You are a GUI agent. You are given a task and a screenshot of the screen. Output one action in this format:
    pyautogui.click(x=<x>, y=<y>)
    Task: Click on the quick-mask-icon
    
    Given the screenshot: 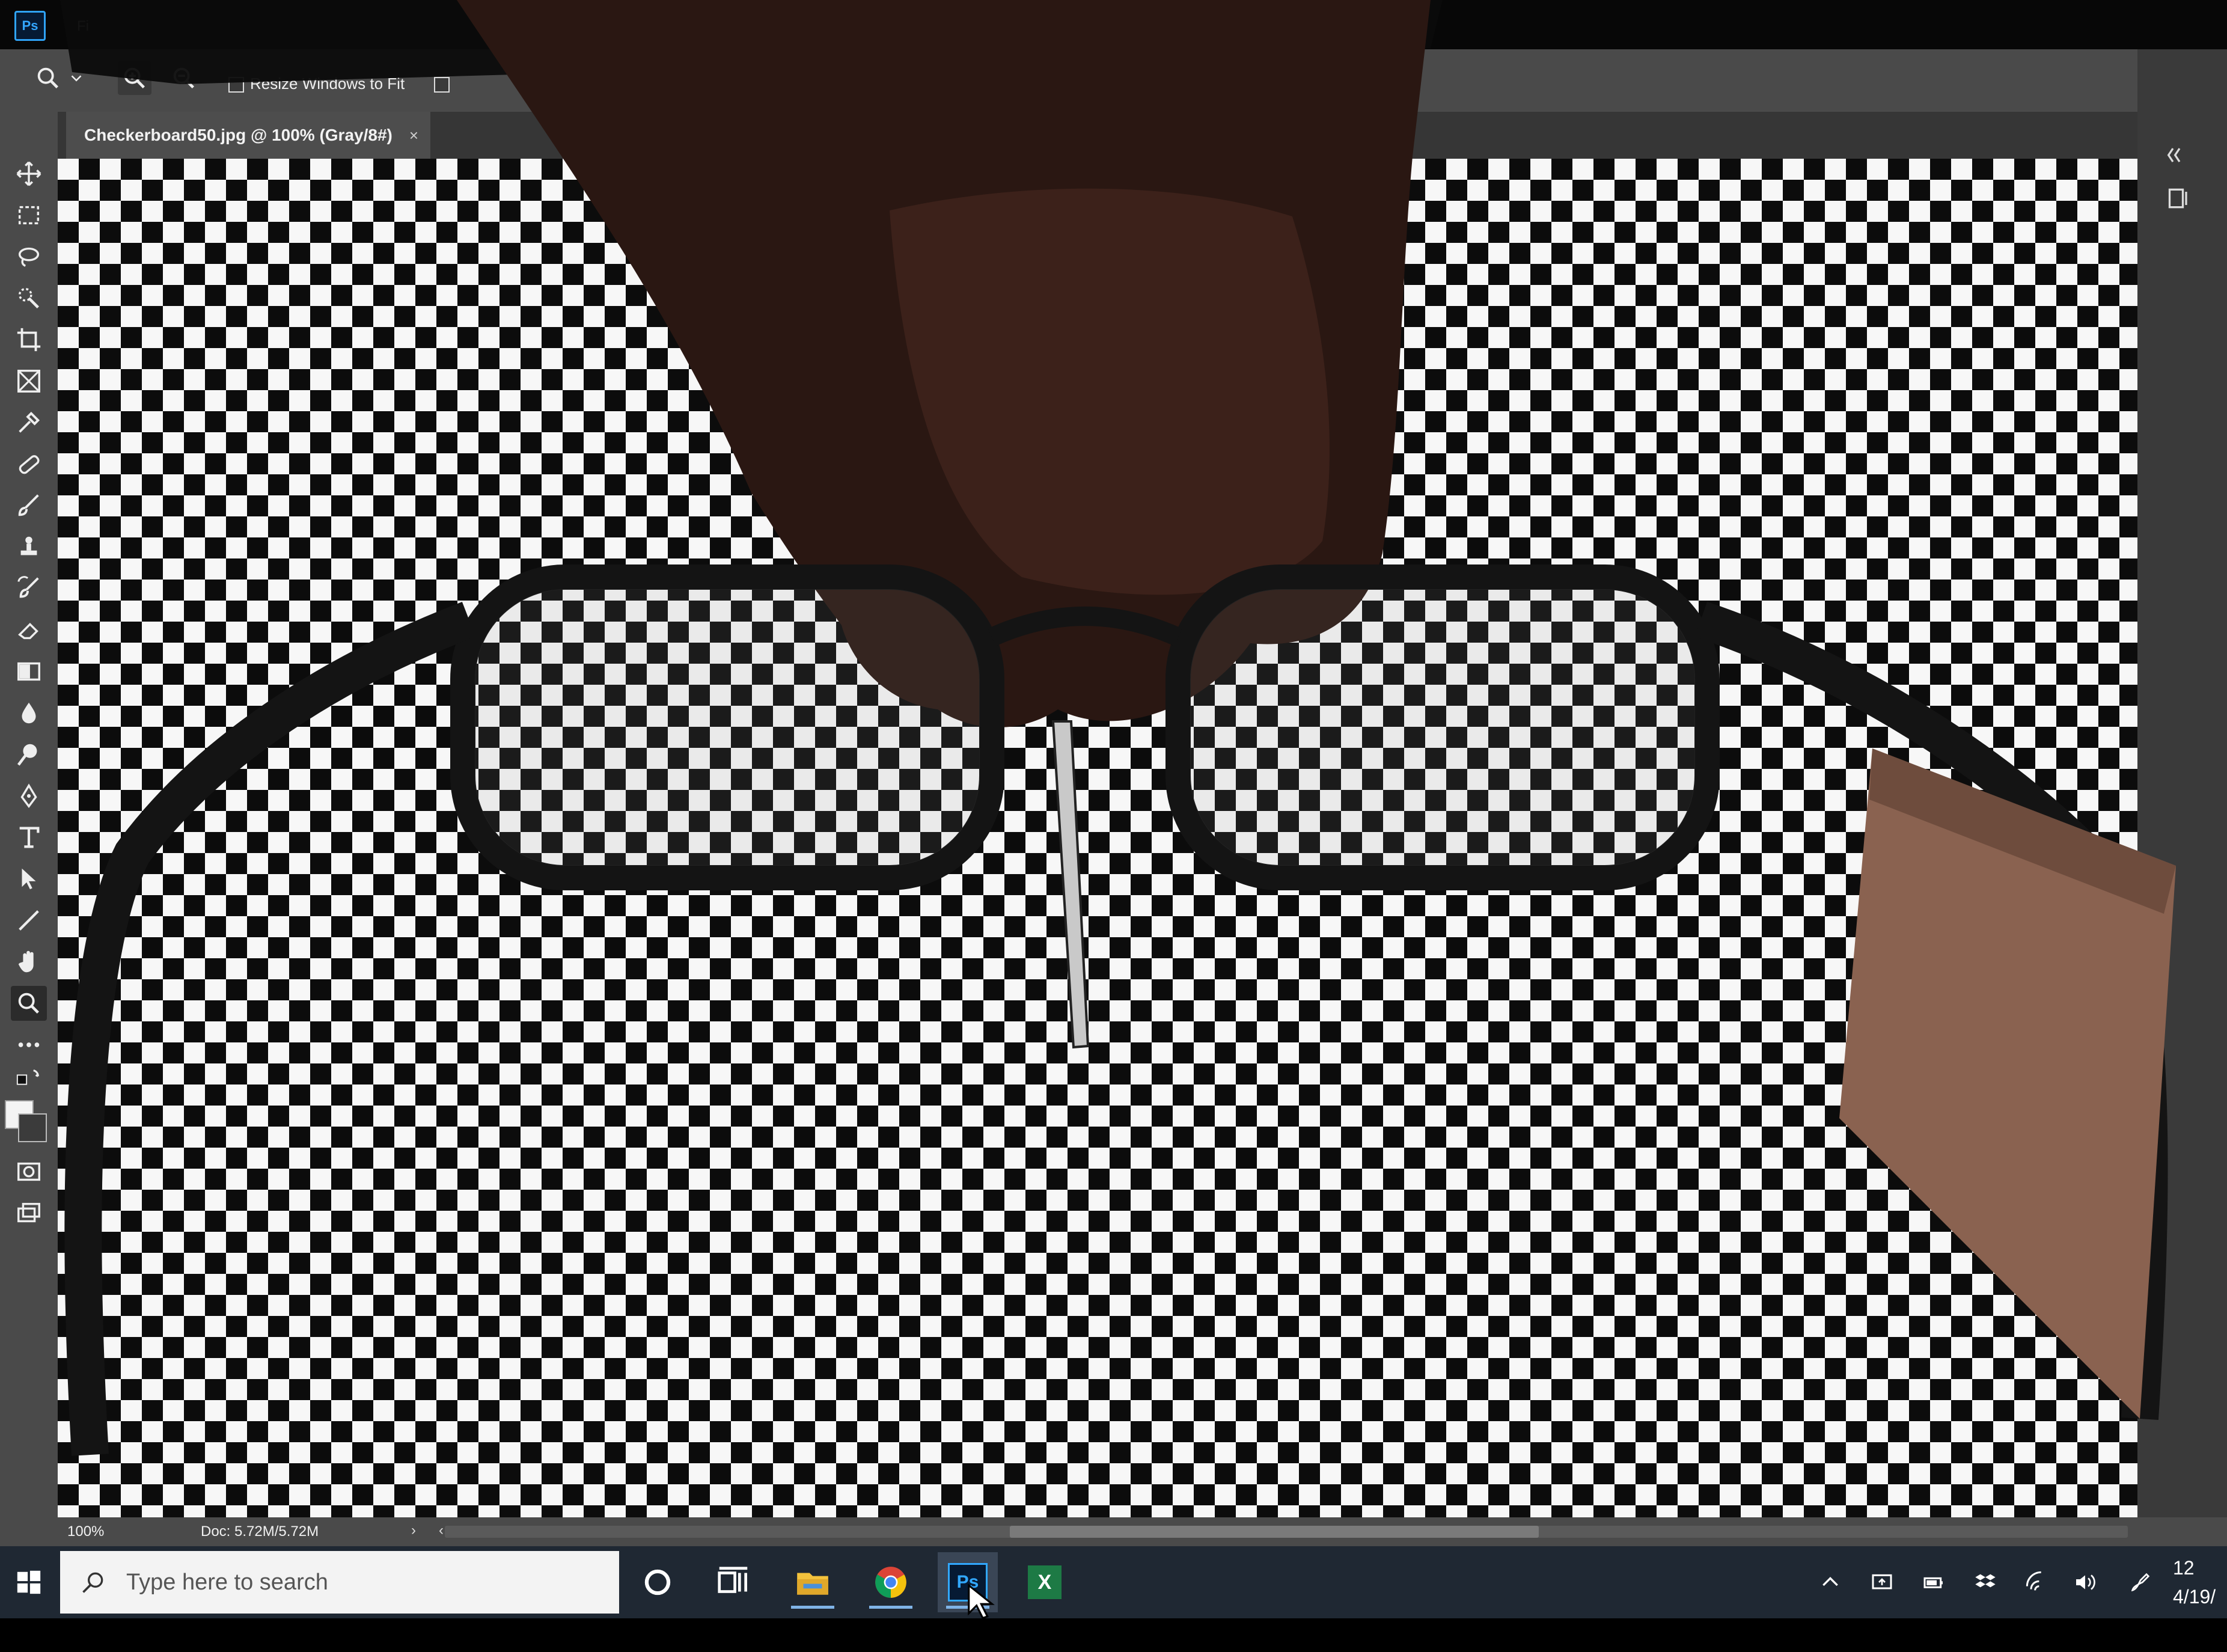 What is the action you would take?
    pyautogui.click(x=29, y=1171)
    